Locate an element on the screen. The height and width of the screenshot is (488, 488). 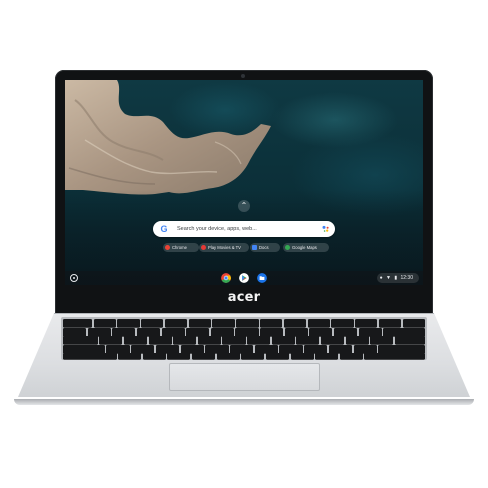
clock-time: 12:30 is located at coordinates (406, 278).